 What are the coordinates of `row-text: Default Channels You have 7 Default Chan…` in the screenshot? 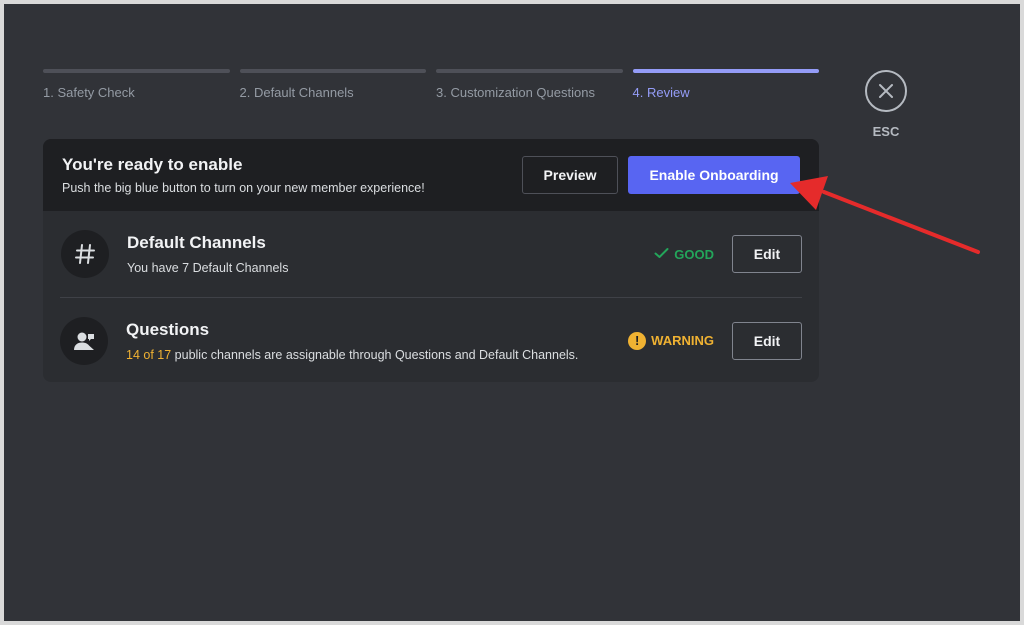 It's located at (390, 254).